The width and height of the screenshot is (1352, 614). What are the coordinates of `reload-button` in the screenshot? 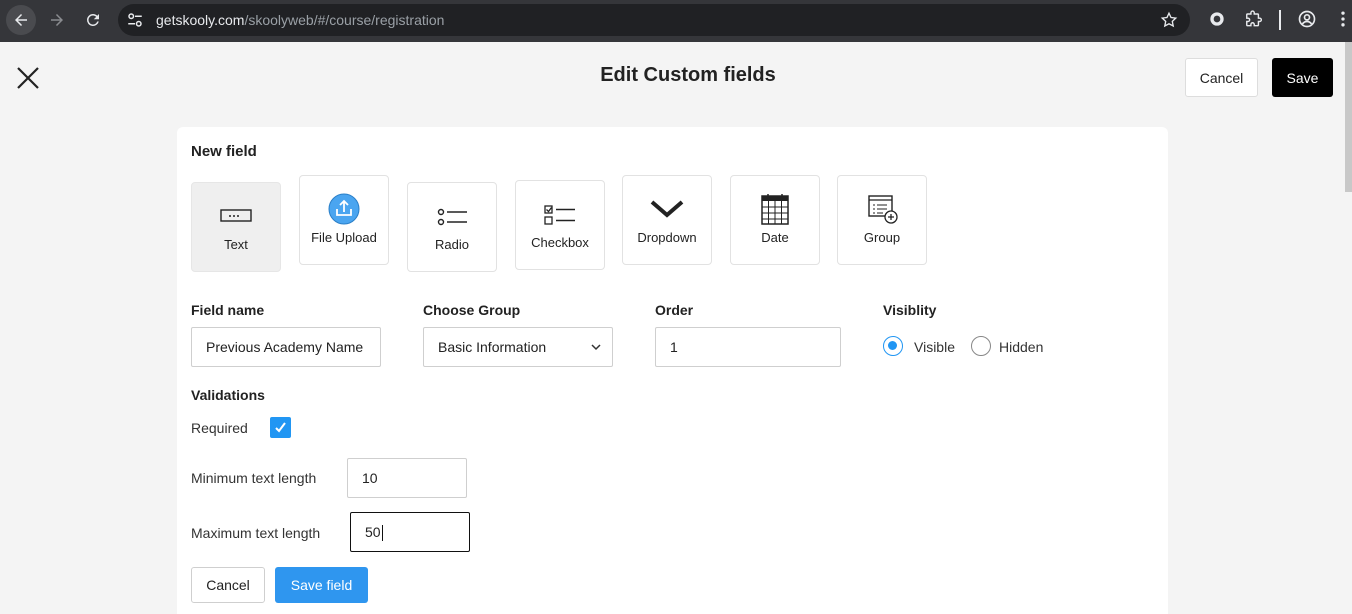 It's located at (93, 20).